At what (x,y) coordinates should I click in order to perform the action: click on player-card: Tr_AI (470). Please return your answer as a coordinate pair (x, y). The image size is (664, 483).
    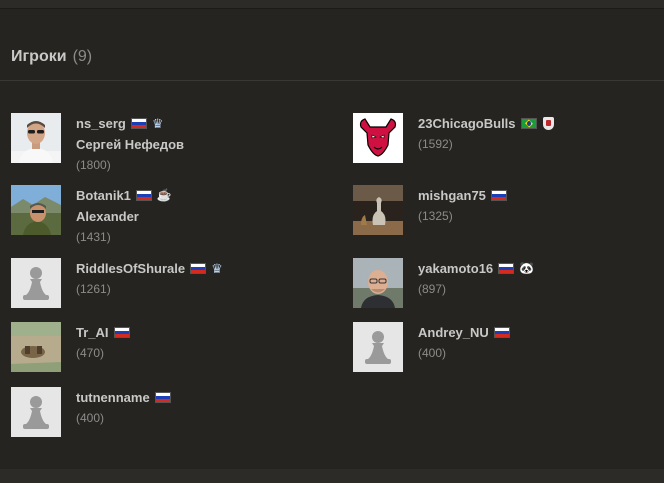
    Looking at the image, I should click on (161, 348).